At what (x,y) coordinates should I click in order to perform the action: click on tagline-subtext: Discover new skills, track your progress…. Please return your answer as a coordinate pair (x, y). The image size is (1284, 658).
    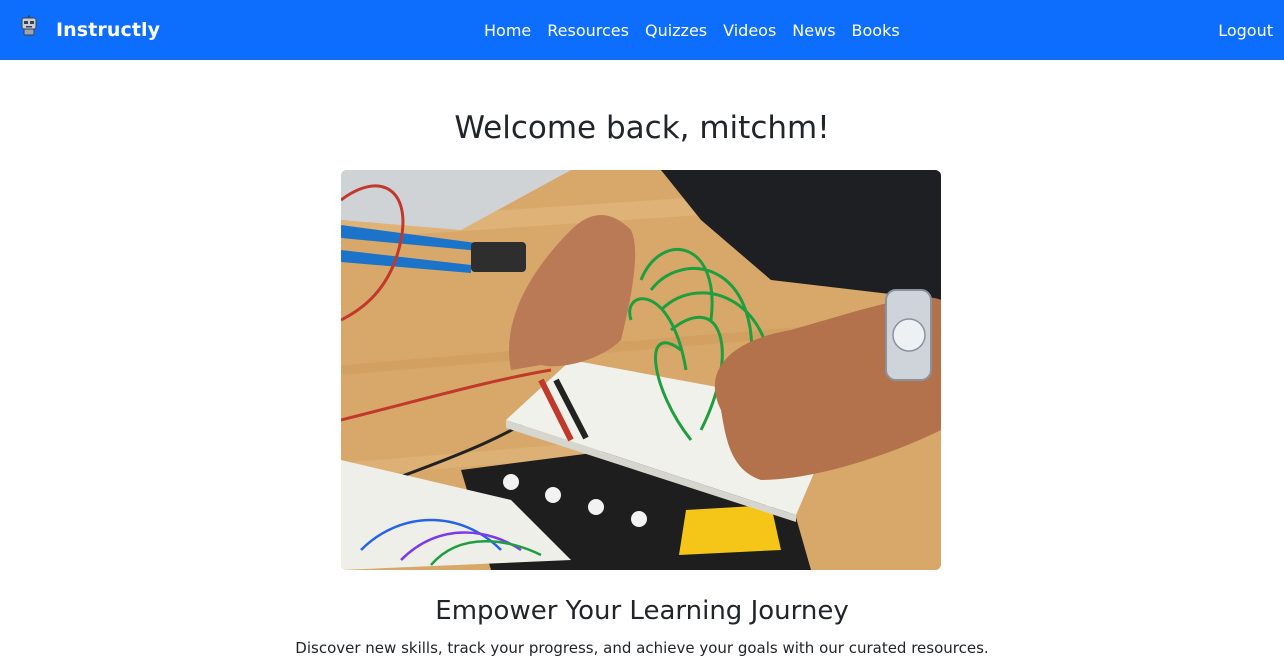
    Looking at the image, I should click on (642, 648).